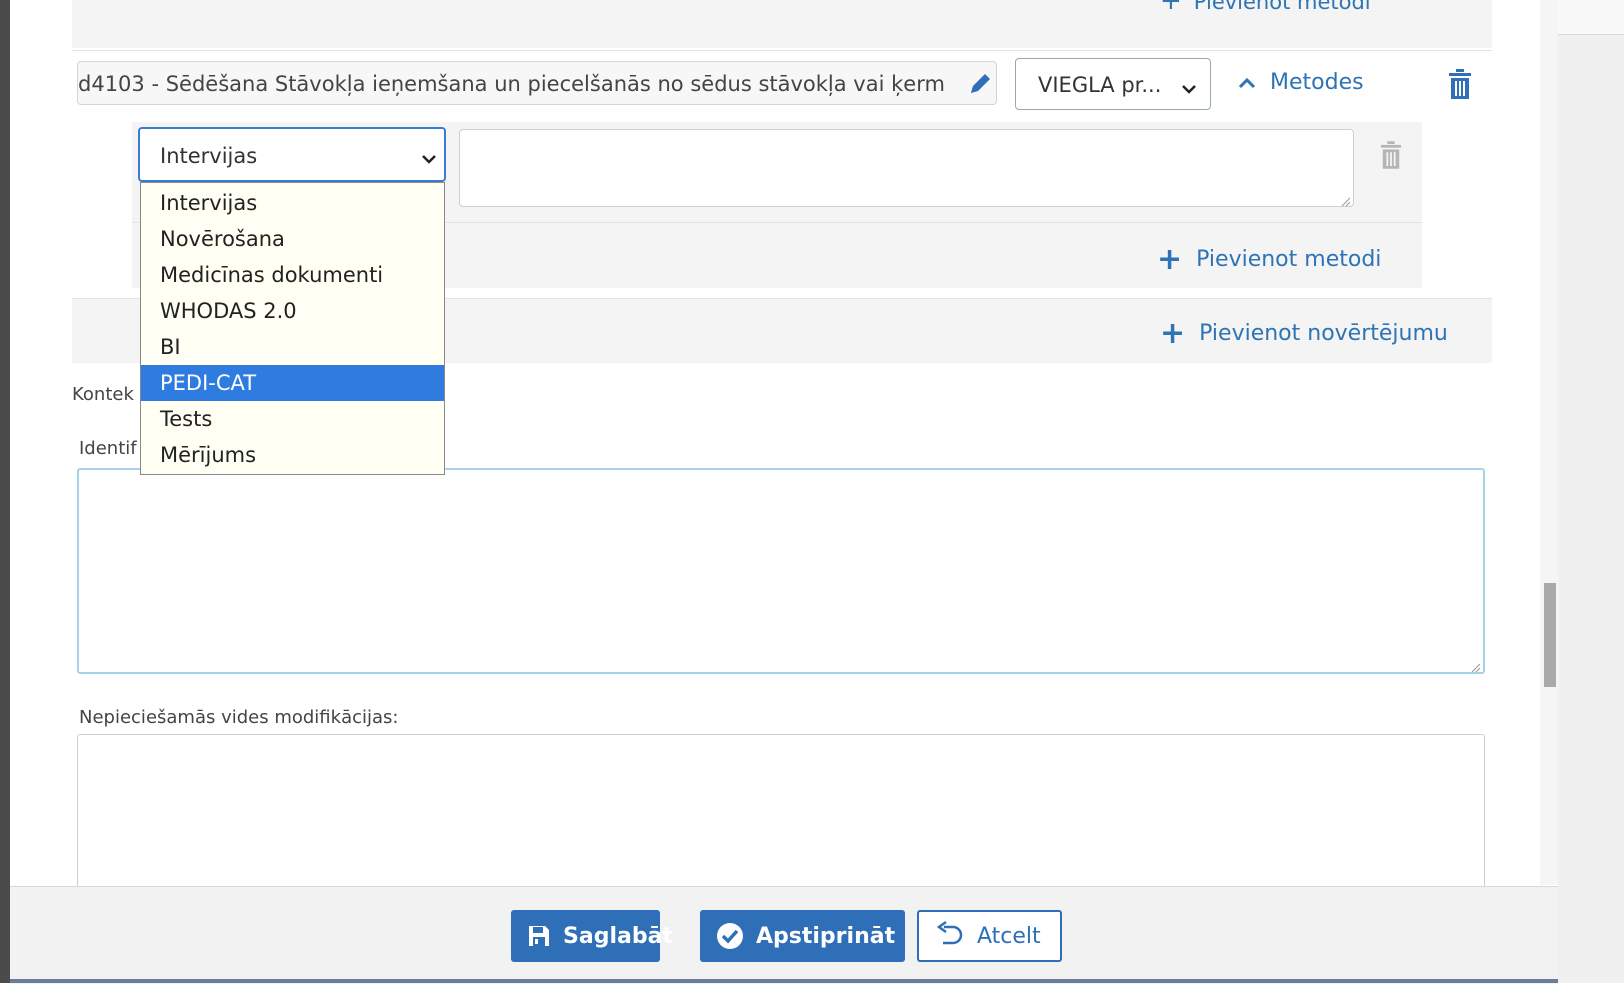 Image resolution: width=1624 pixels, height=984 pixels. I want to click on context-label: Kontek, so click(103, 394).